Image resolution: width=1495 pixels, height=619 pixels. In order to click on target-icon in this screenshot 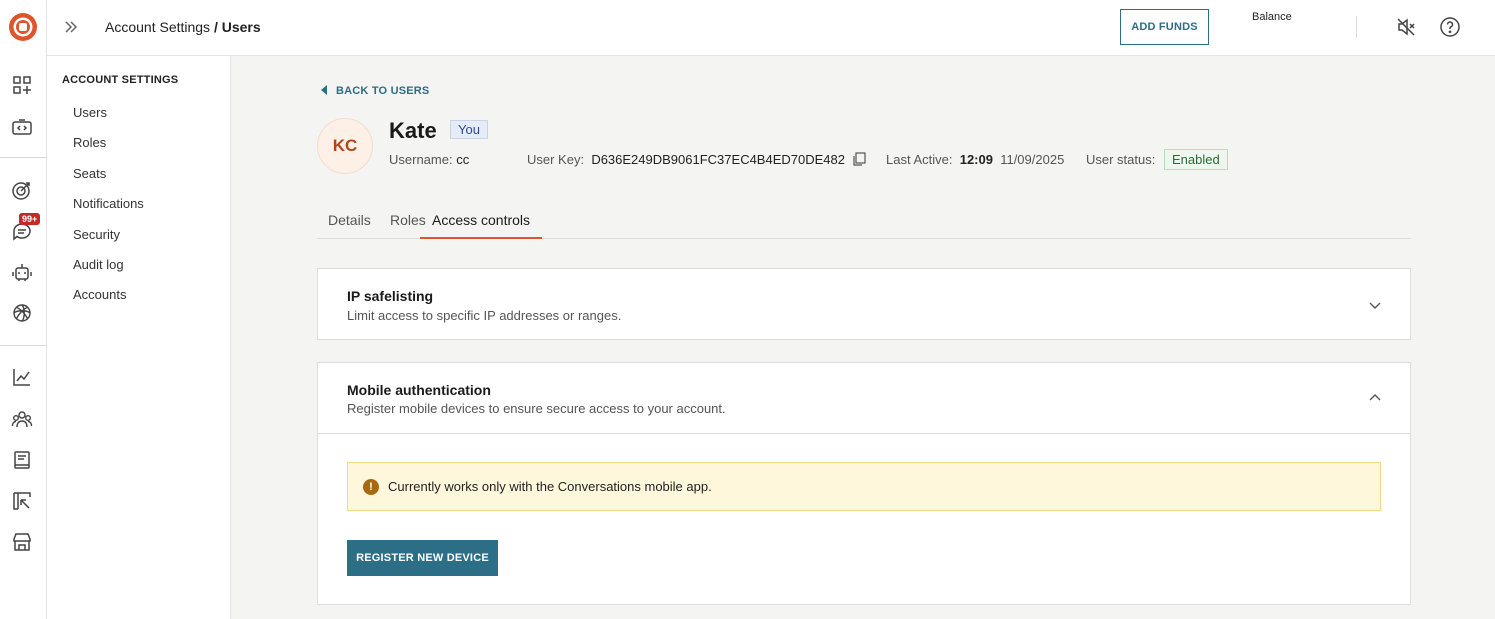, I will do `click(22, 190)`.